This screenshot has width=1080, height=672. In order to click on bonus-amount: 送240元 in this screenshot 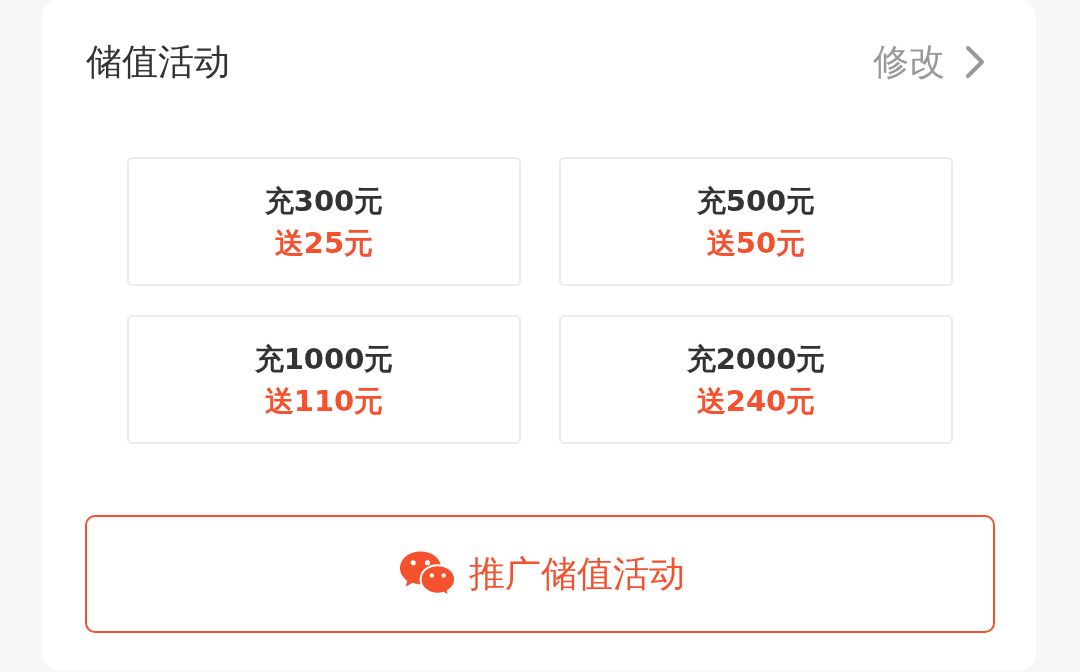, I will do `click(756, 401)`.